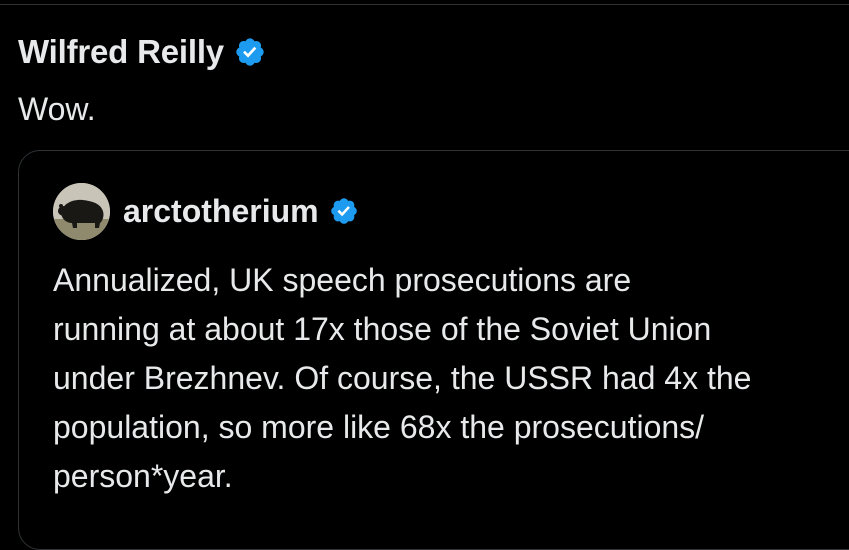  Describe the element at coordinates (57, 109) in the screenshot. I see `post-text: Wow.` at that location.